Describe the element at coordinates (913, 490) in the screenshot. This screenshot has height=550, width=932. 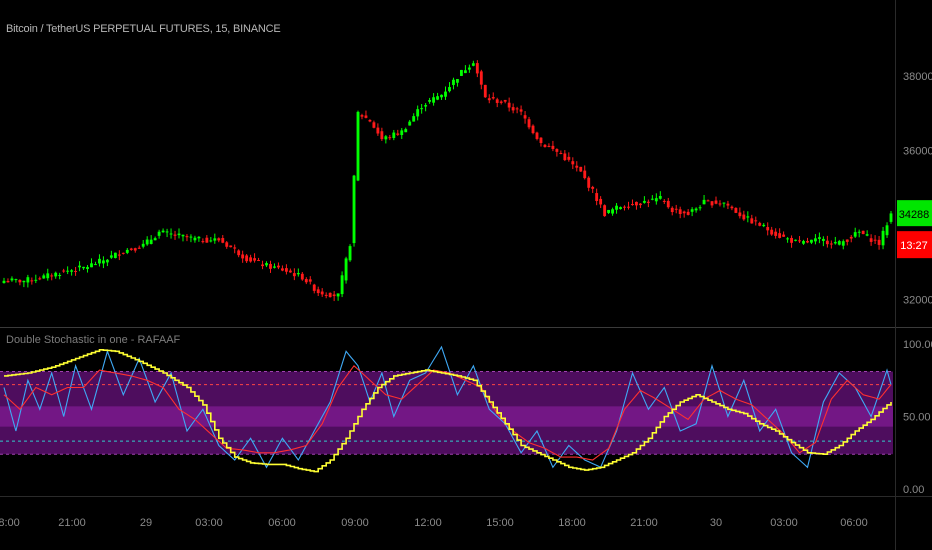
I see `indicator-tick-label: 0.00` at that location.